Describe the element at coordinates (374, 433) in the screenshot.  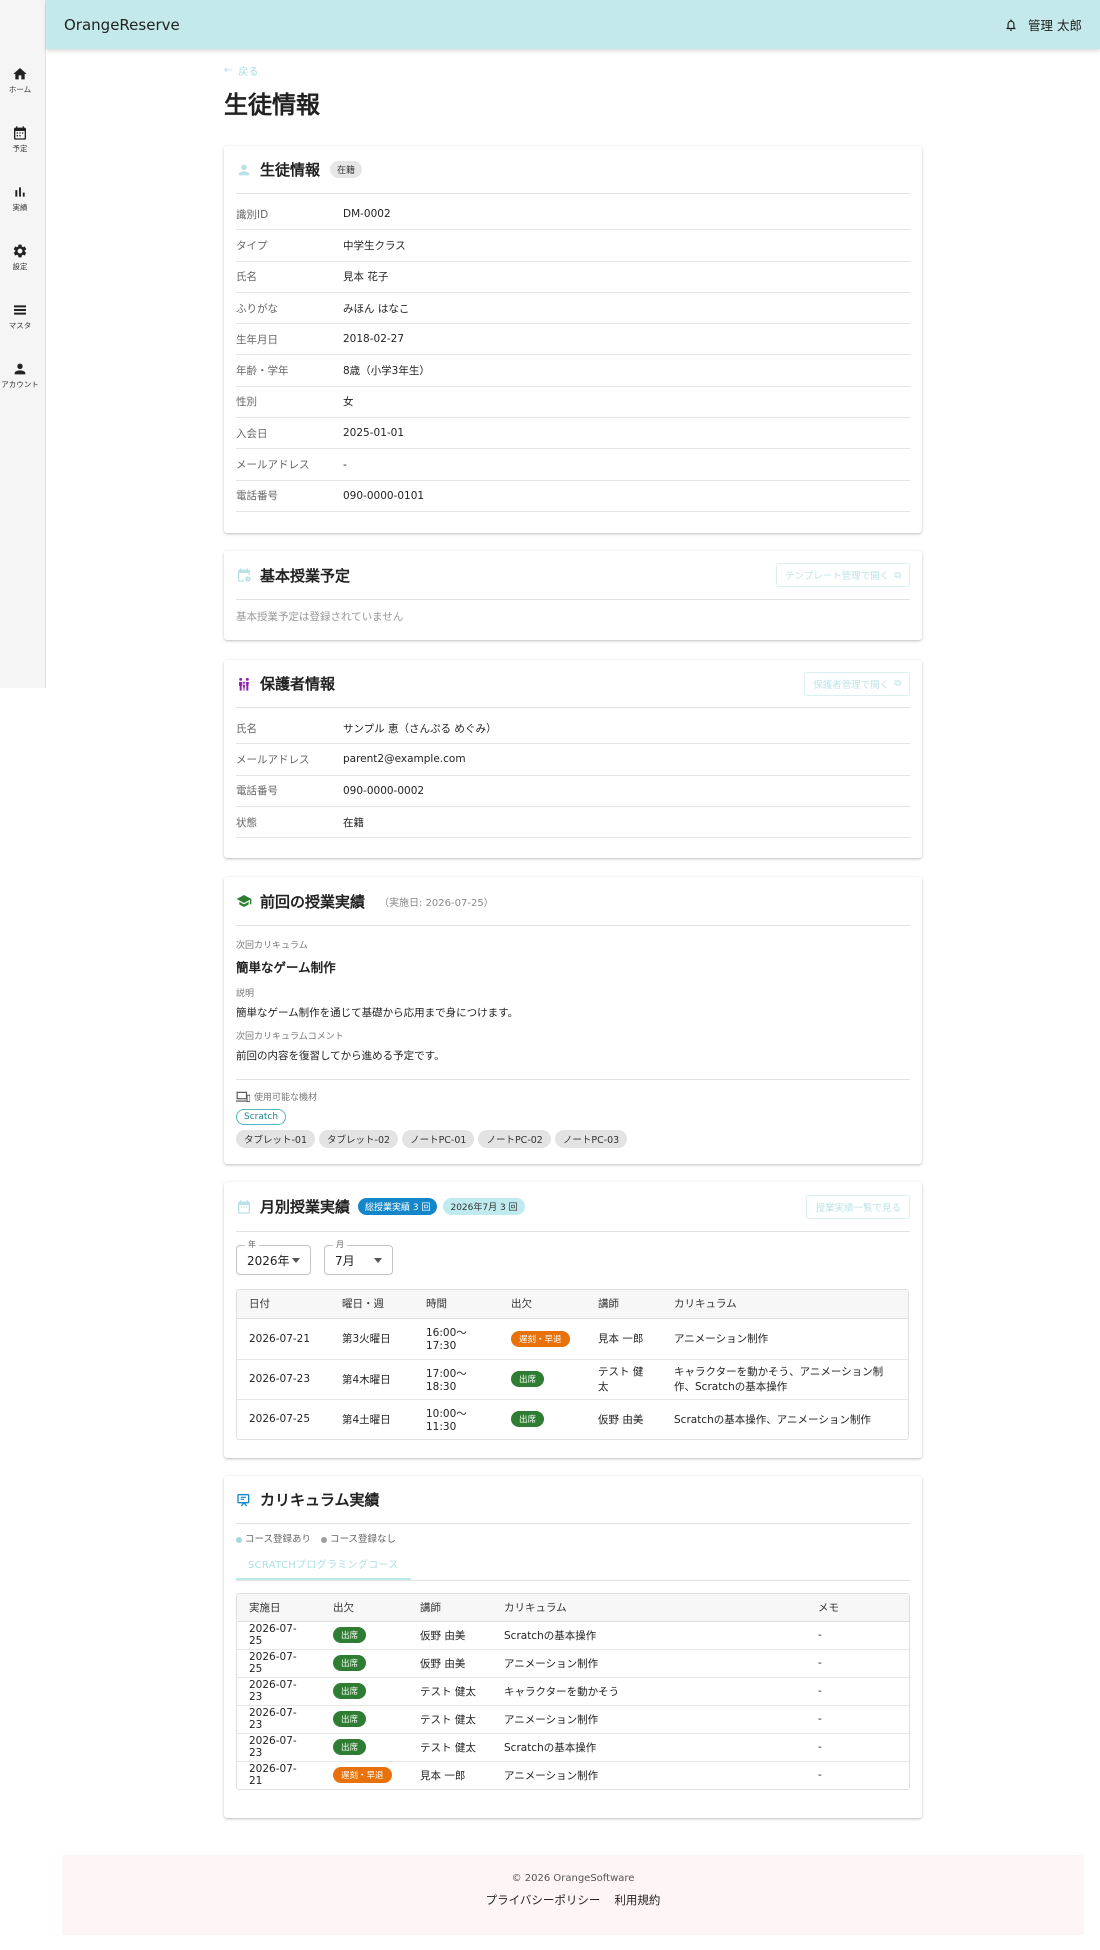
I see `detail-value: 2025-01-01` at that location.